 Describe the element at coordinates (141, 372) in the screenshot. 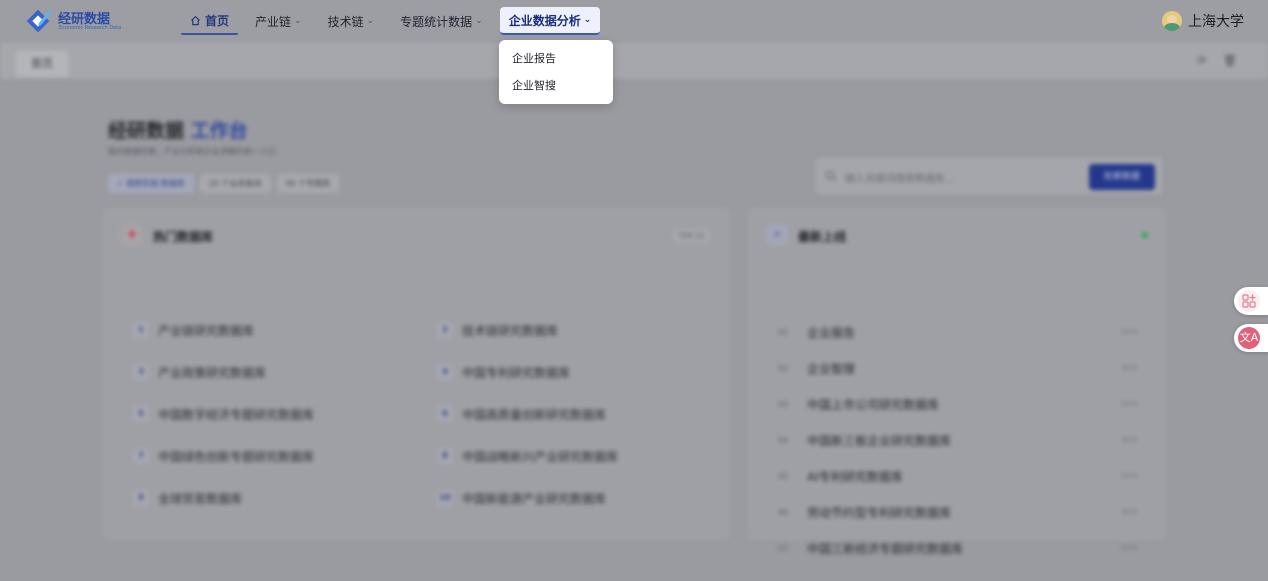

I see `rank-number: 3` at that location.